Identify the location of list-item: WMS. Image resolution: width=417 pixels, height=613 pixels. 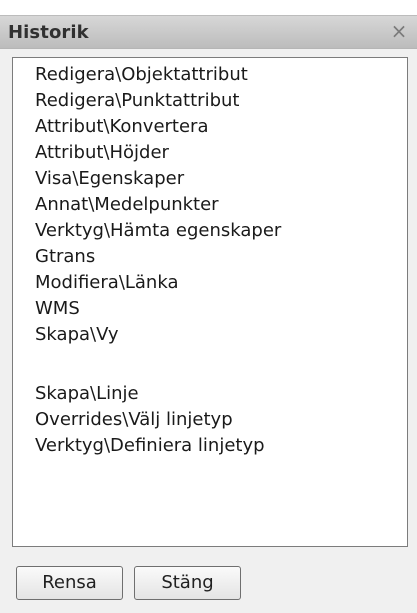
(57, 309).